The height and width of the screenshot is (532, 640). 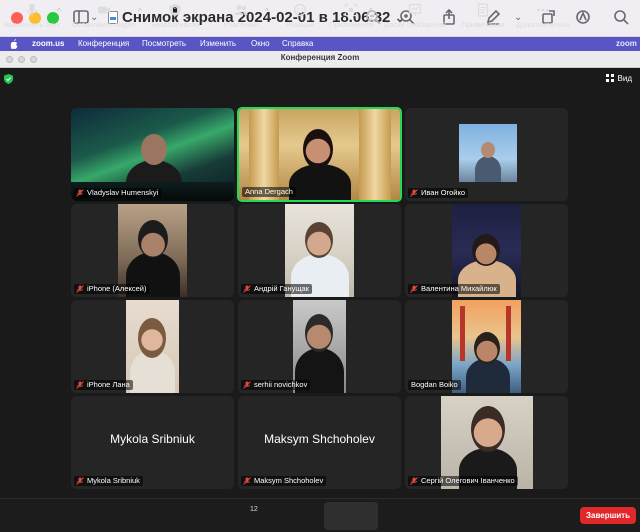 I want to click on participant-tile-active-speaker: Anna Dergach, so click(x=319, y=154).